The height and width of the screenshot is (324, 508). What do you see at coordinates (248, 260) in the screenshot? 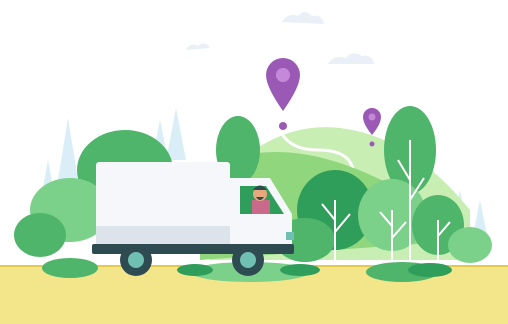
I see `truck-wheel-front` at bounding box center [248, 260].